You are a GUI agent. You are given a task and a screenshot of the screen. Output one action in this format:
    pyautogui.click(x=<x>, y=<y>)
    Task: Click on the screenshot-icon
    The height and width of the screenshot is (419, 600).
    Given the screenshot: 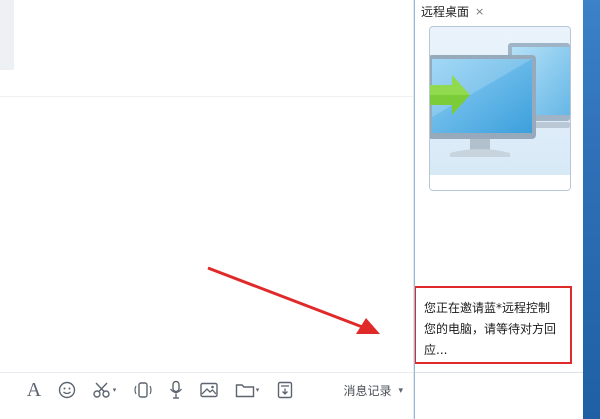 What is the action you would take?
    pyautogui.click(x=285, y=390)
    